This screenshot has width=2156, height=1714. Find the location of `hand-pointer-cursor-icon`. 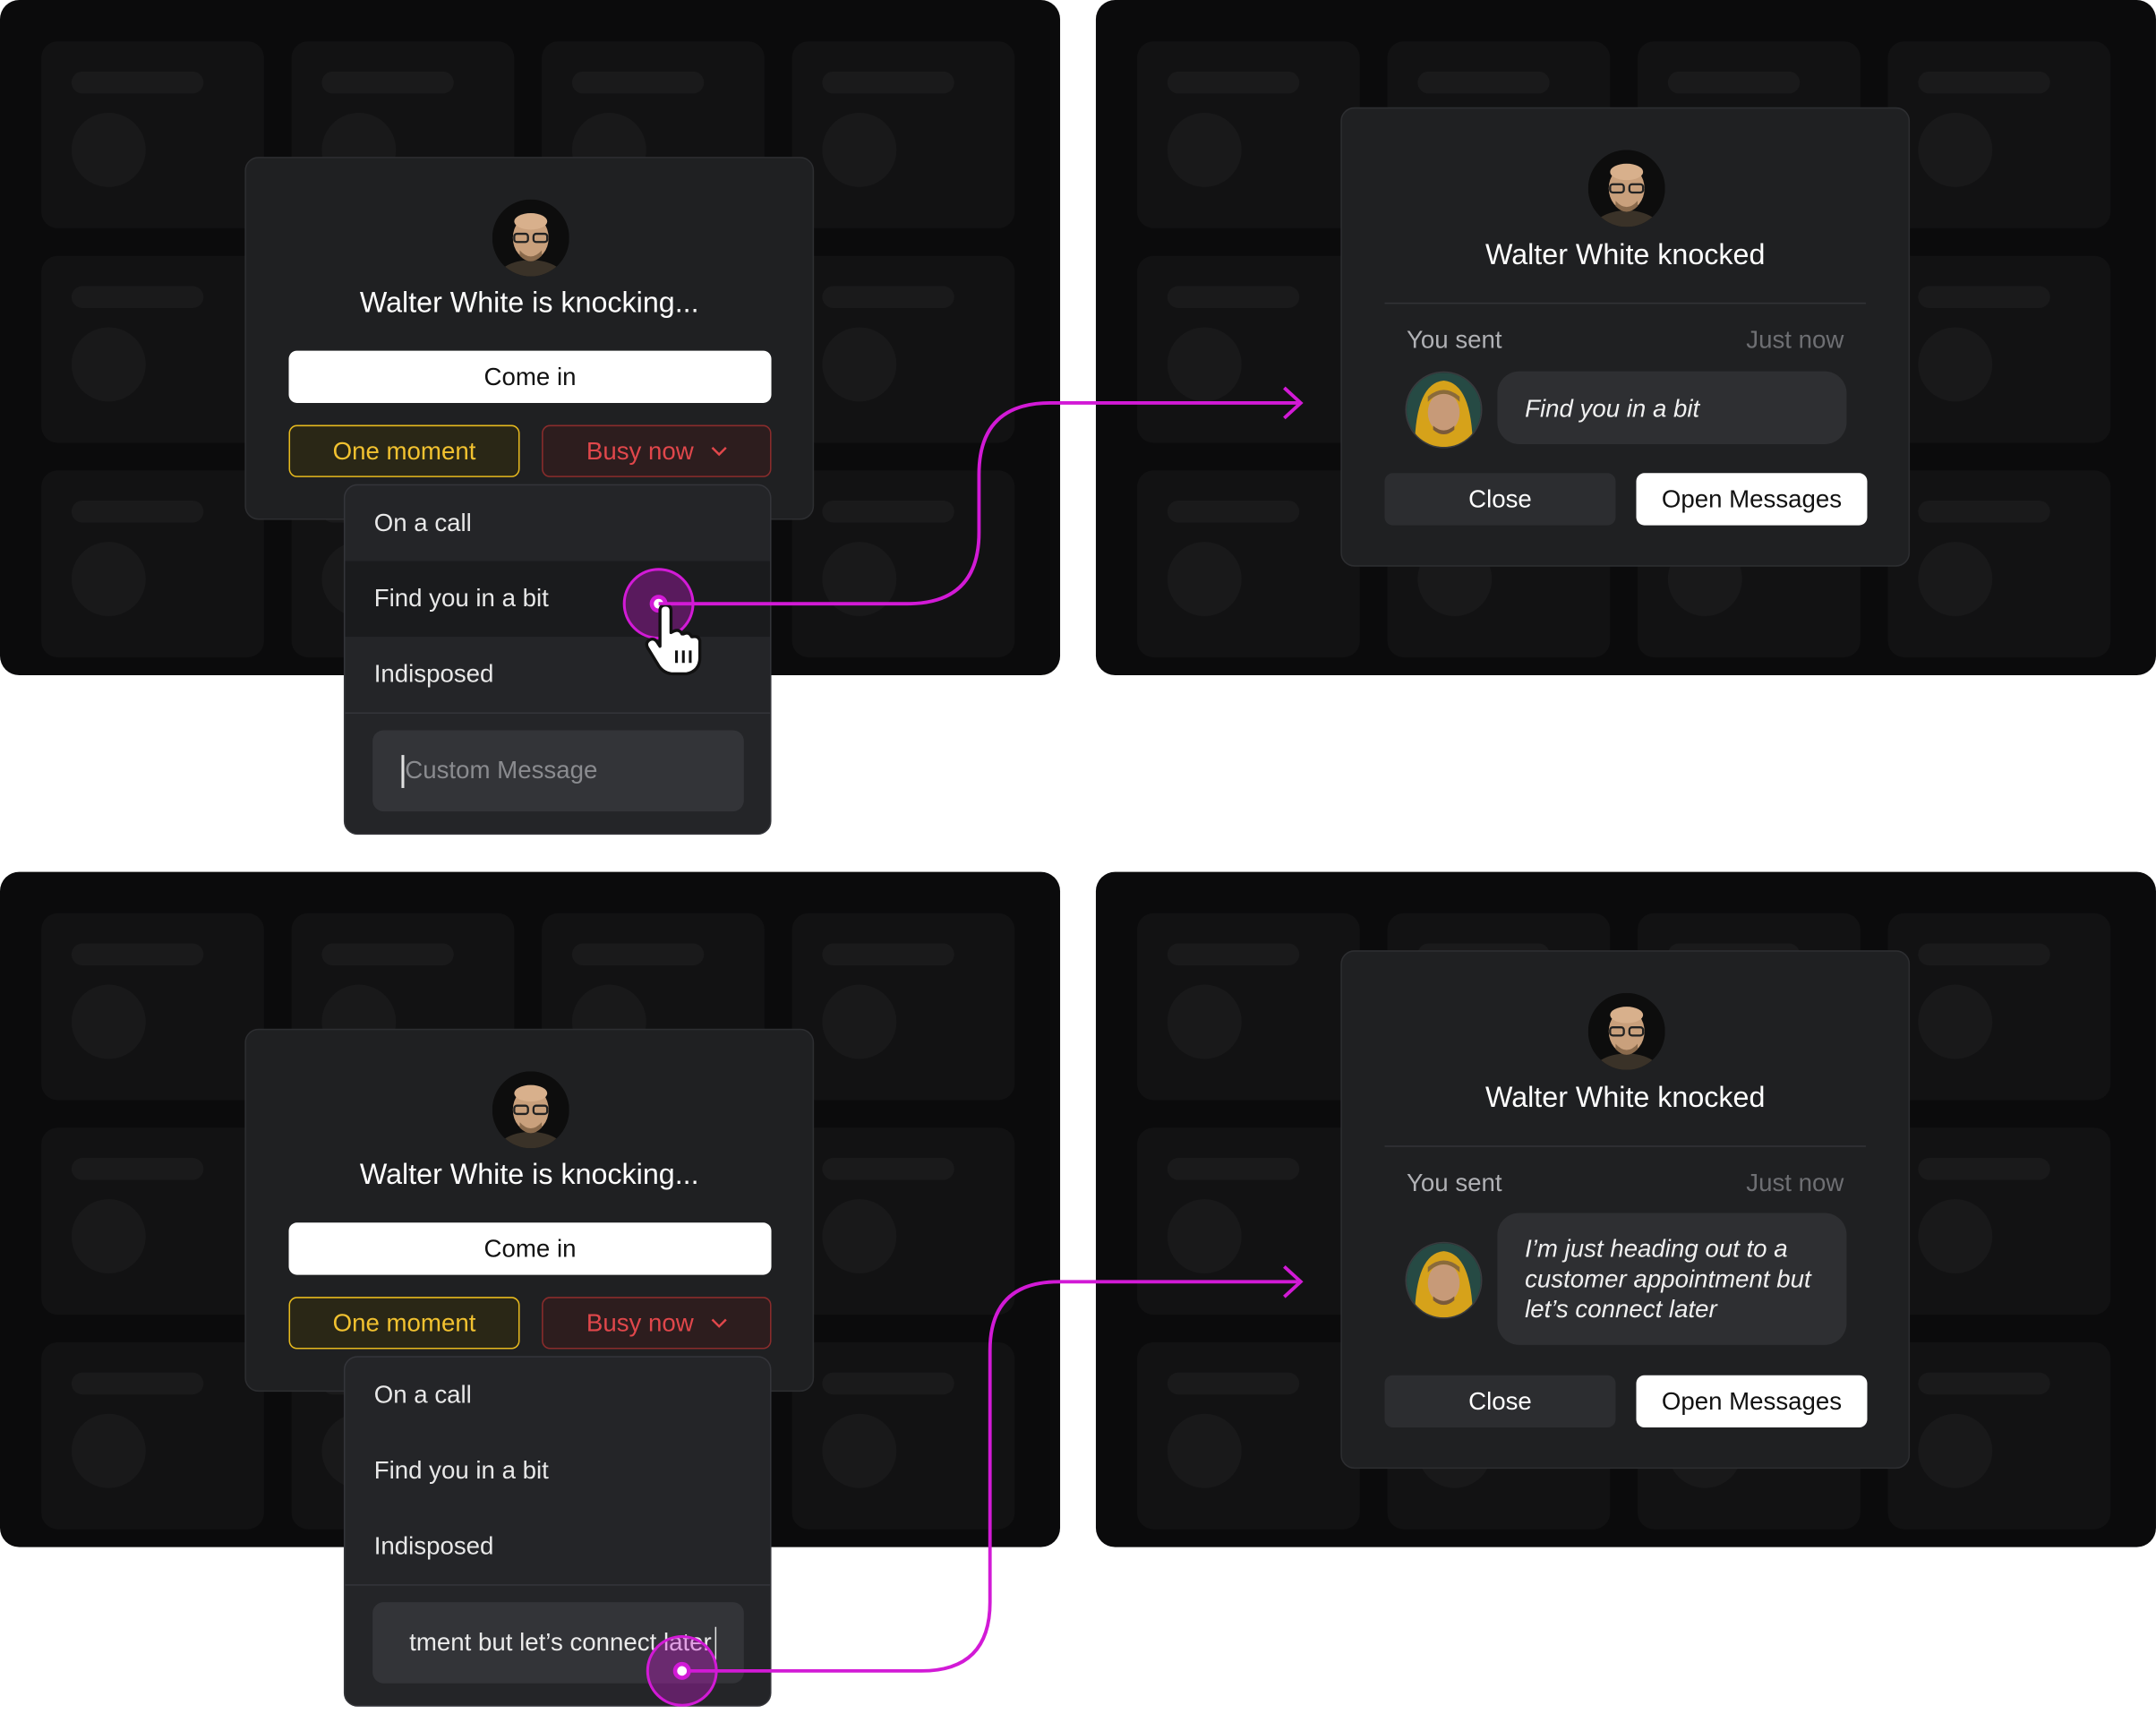

hand-pointer-cursor-icon is located at coordinates (673, 640).